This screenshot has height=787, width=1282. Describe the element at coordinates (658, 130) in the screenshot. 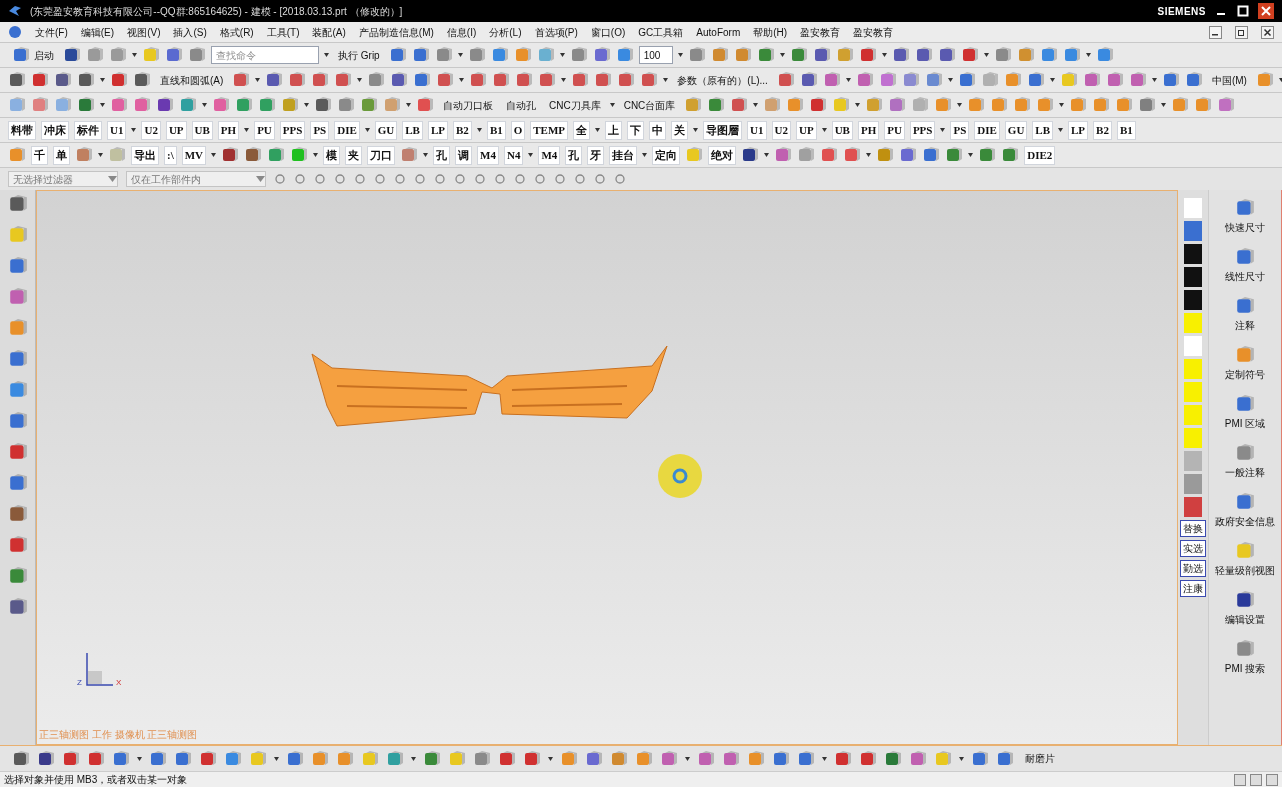

I see `toolbar-tile: 中` at that location.